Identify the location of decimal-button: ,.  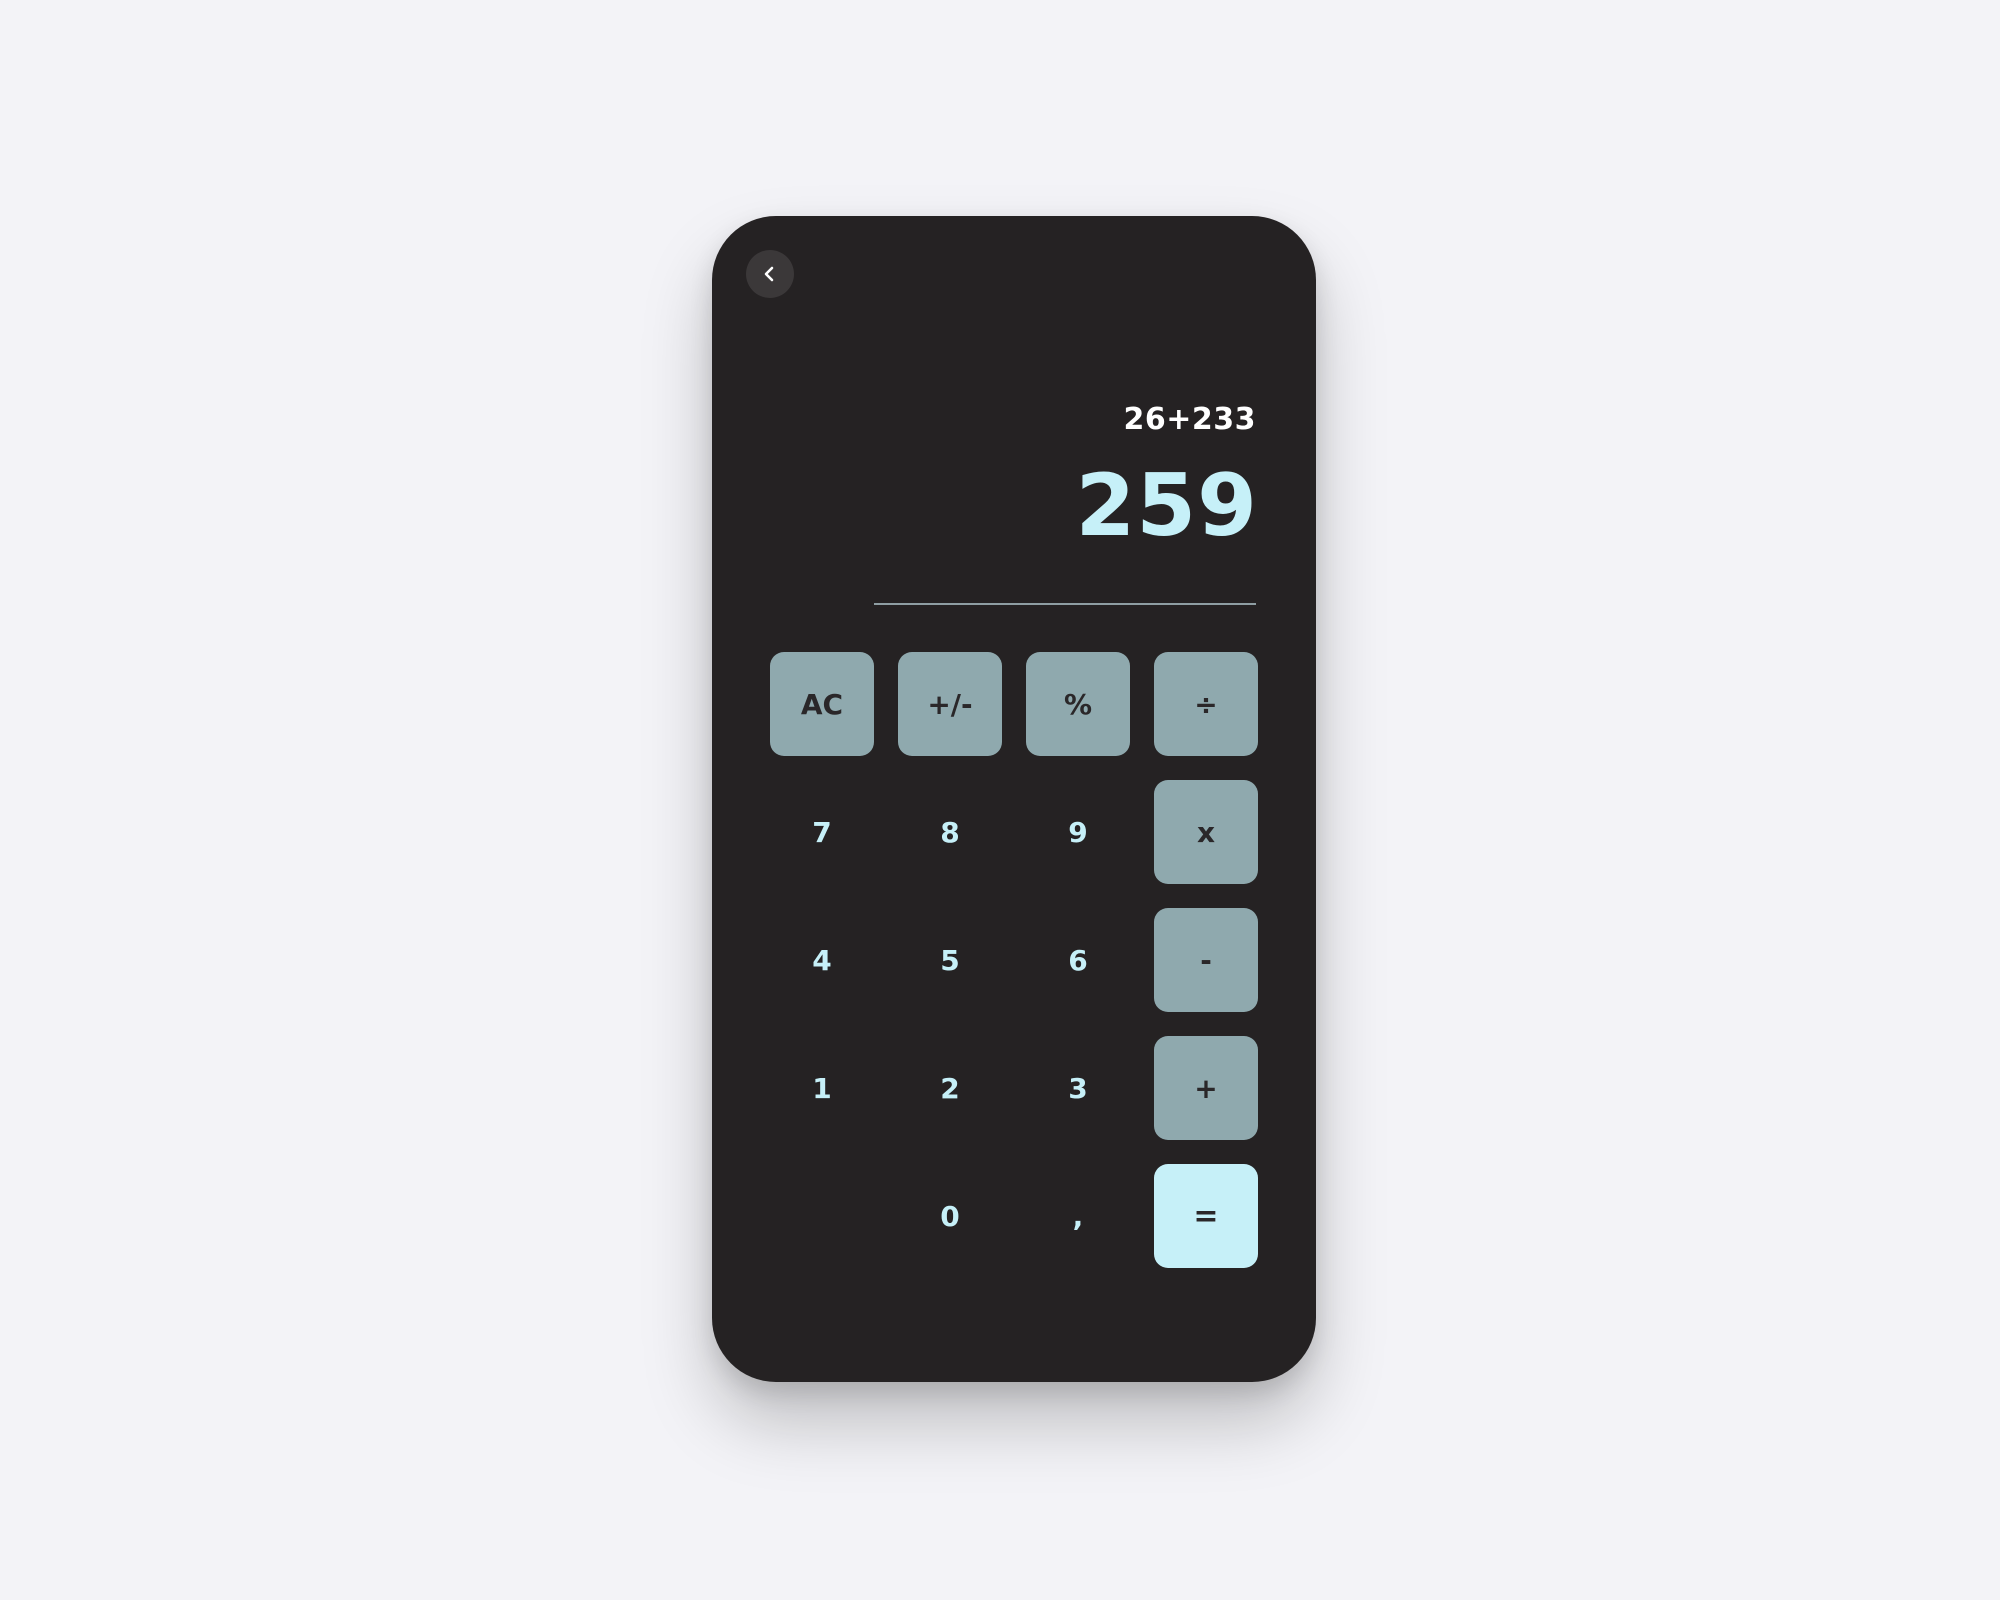
(1078, 1216).